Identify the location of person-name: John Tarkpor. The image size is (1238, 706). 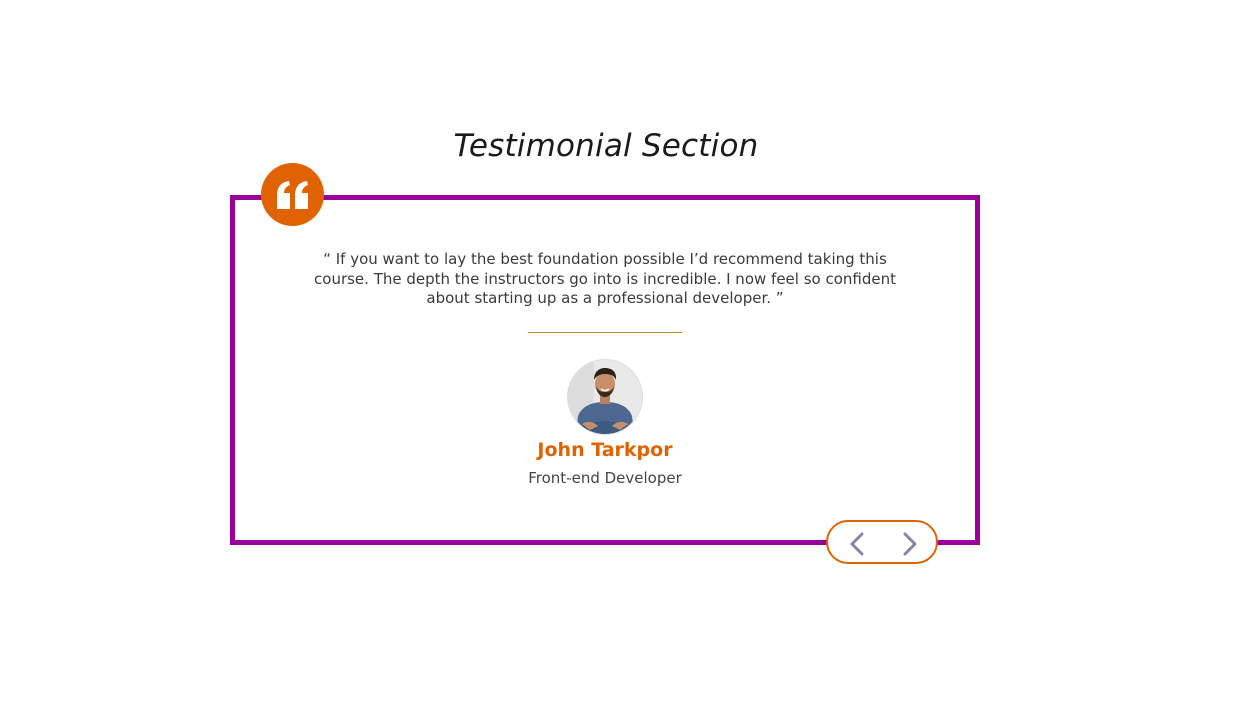
(605, 450).